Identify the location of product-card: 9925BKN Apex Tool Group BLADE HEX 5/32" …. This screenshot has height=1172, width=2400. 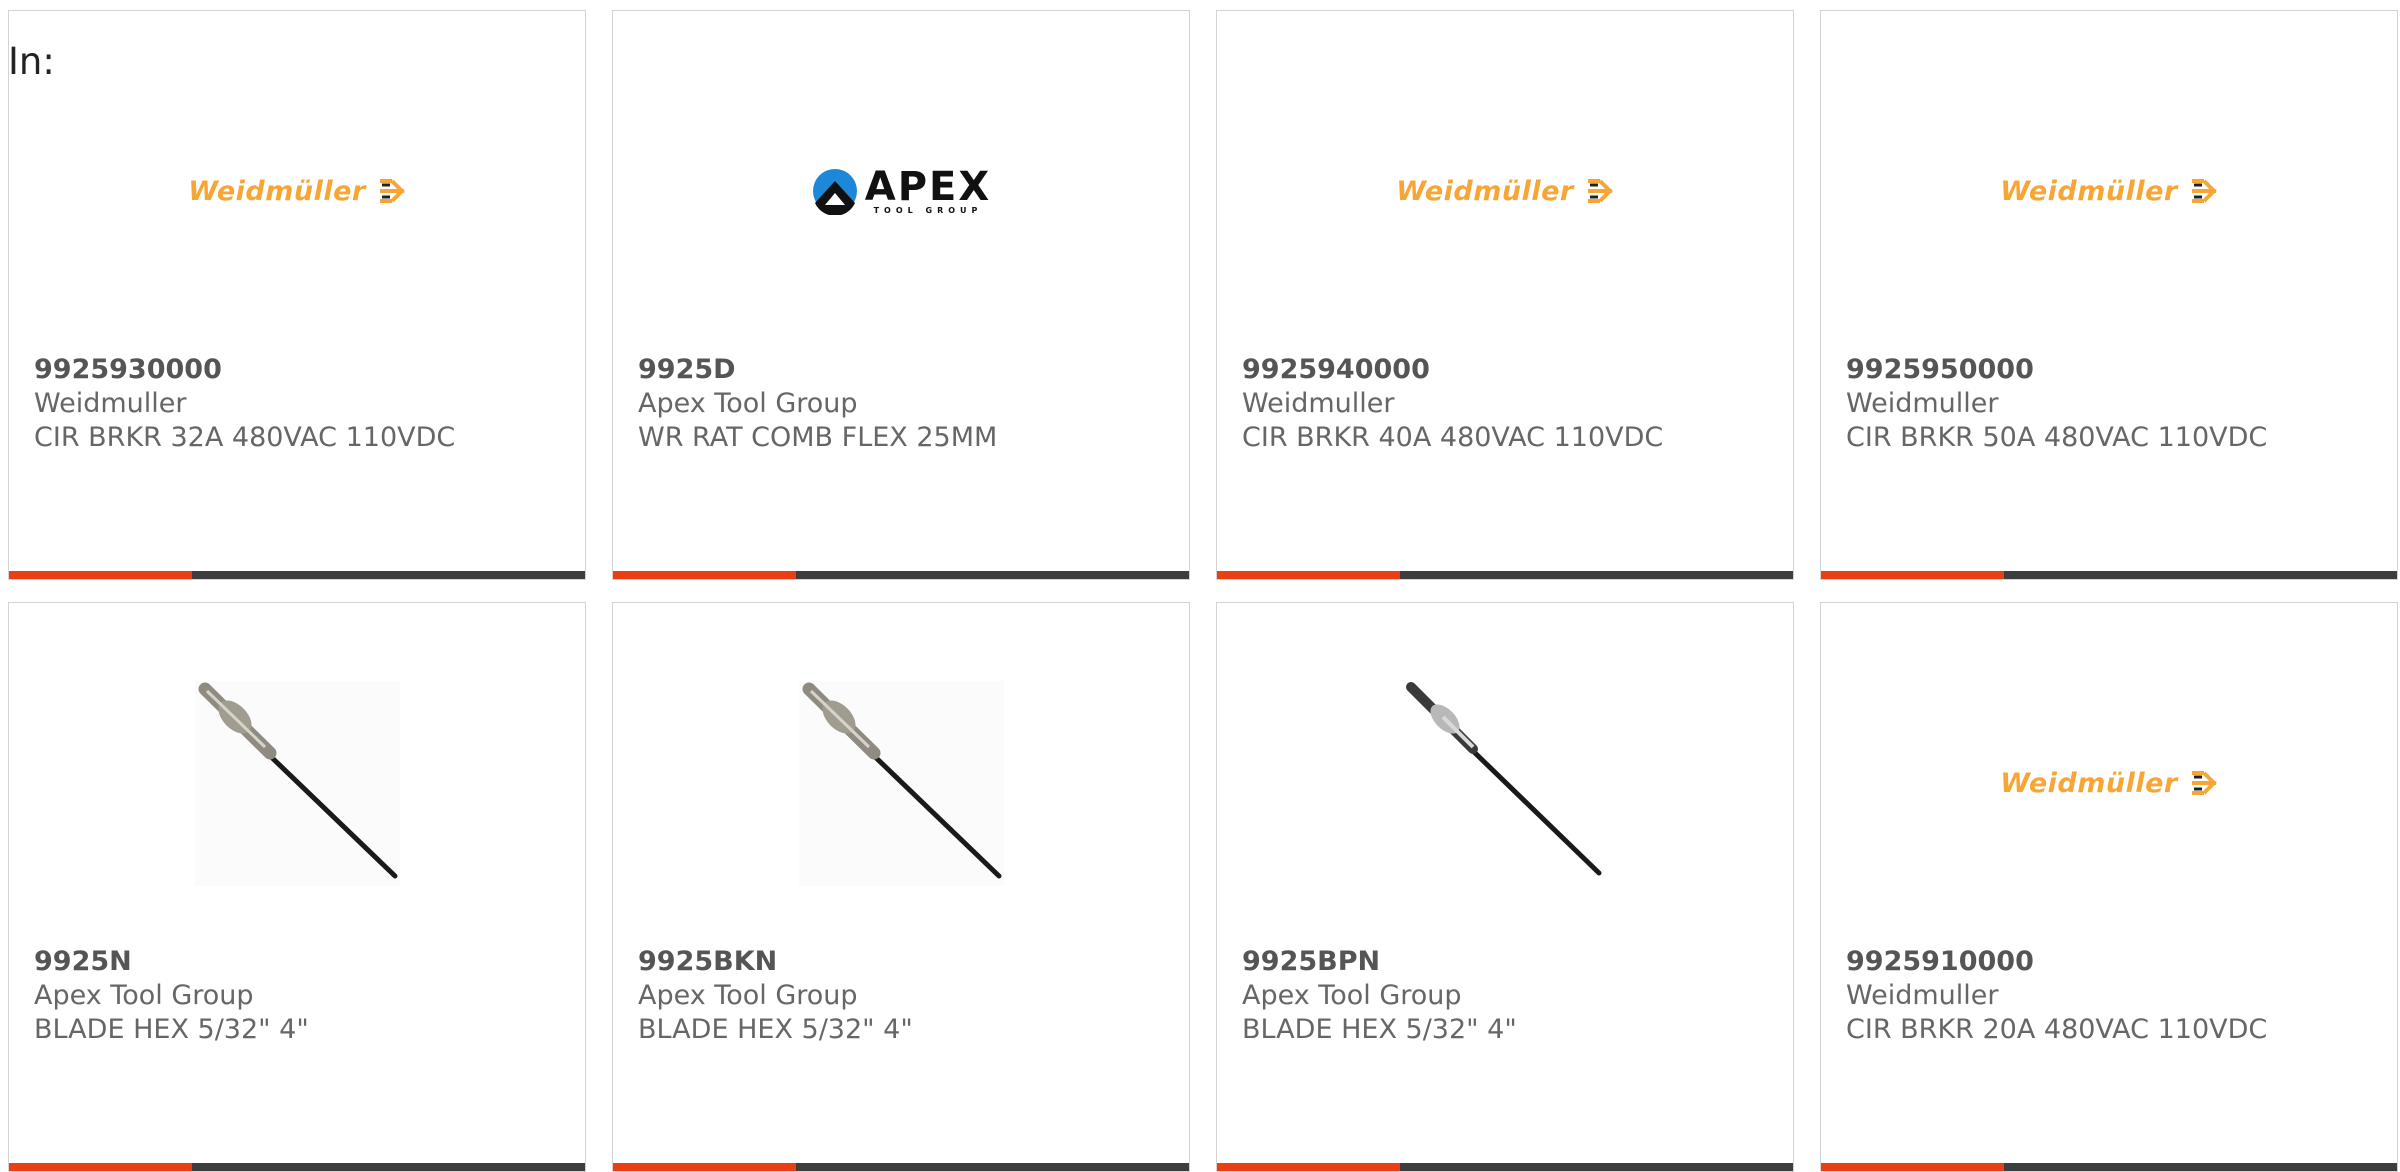
(901, 887).